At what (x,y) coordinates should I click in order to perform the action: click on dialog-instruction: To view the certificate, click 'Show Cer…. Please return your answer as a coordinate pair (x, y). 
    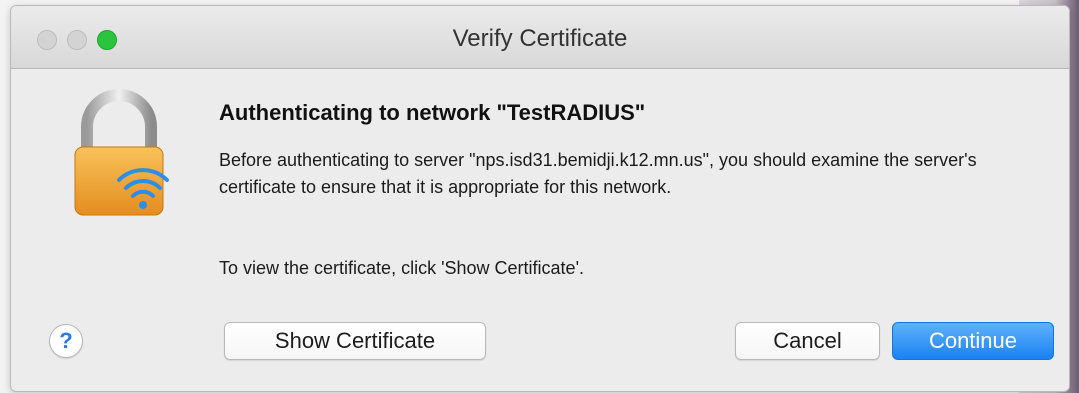
    Looking at the image, I should click on (402, 268).